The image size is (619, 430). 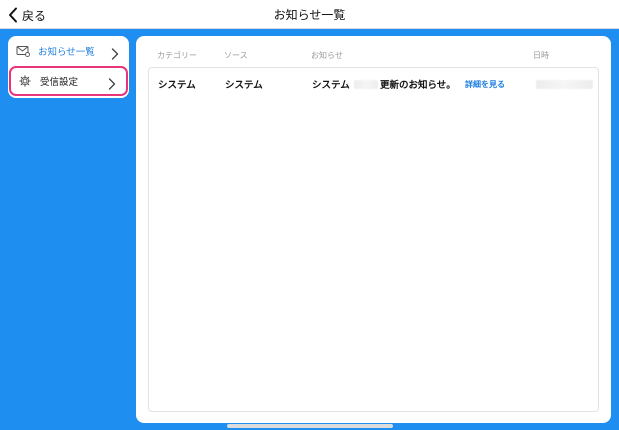 I want to click on gear-icon, so click(x=25, y=81).